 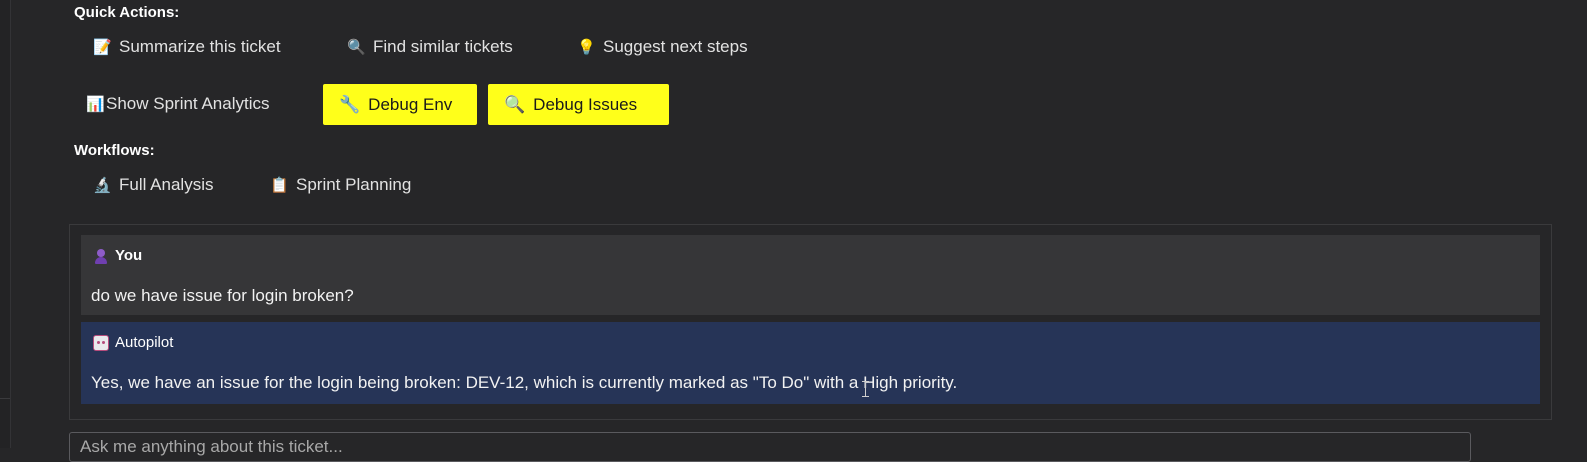 I want to click on summarize-ticket-action: 📝 Summarize this ticket, so click(x=187, y=47).